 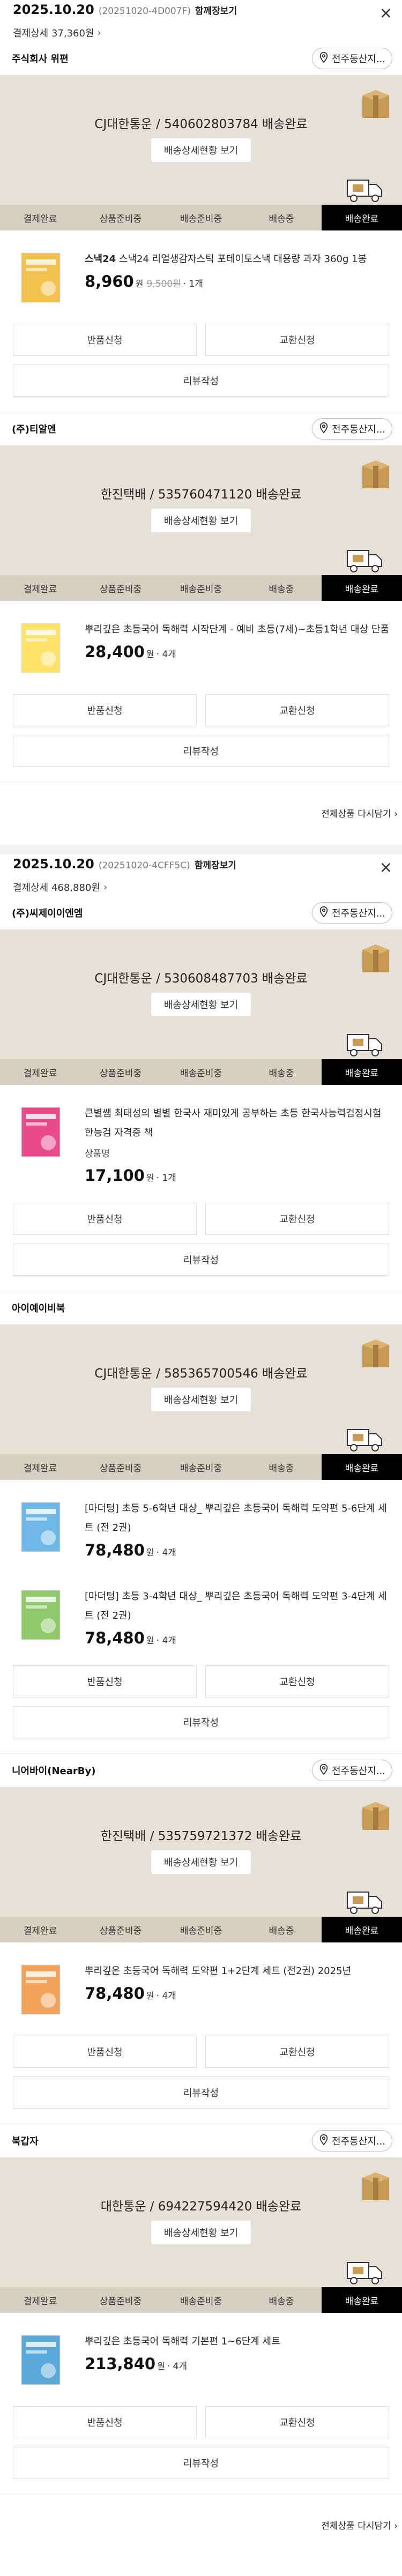 What do you see at coordinates (201, 1374) in the screenshot?
I see `courier-tracking-text: CJ대한통운 / 585365700546 배송완료` at bounding box center [201, 1374].